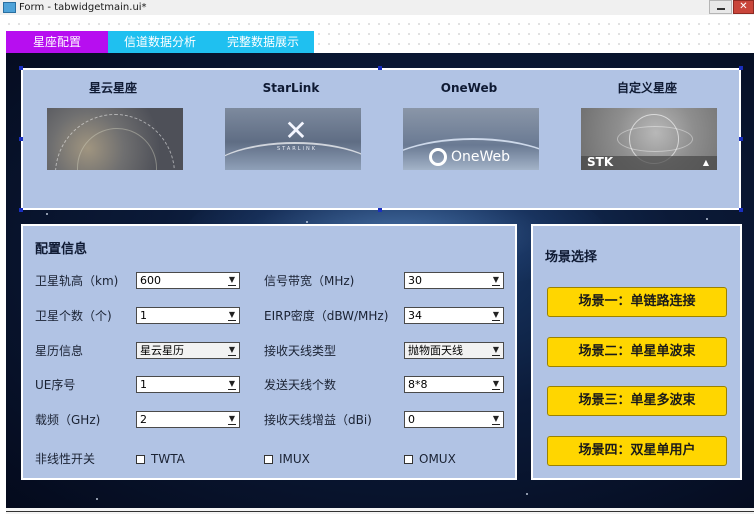 The image size is (754, 514). I want to click on constellation-nebula: 星云星座, so click(113, 125).